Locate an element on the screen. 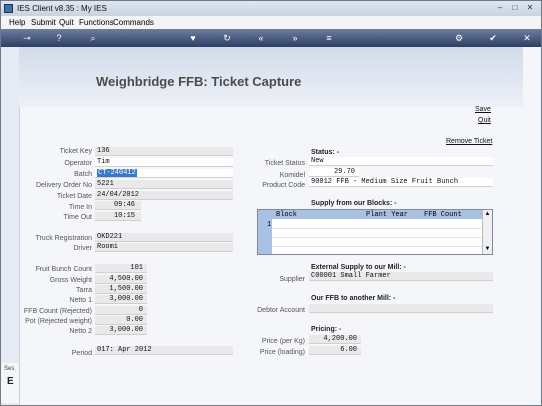 Image resolution: width=542 pixels, height=406 pixels. back-icon: « is located at coordinates (261, 38).